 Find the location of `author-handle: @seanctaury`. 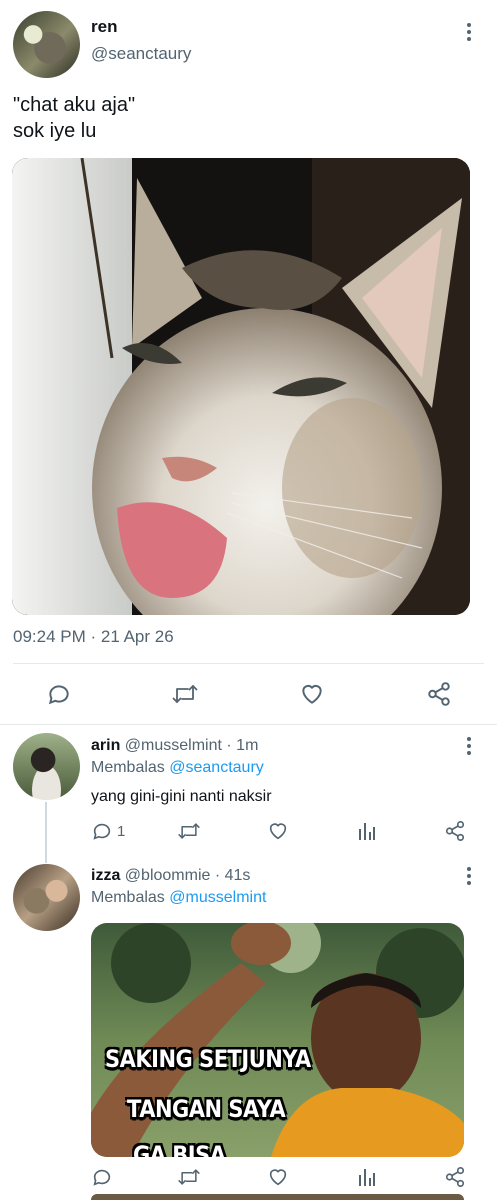

author-handle: @seanctaury is located at coordinates (141, 54).